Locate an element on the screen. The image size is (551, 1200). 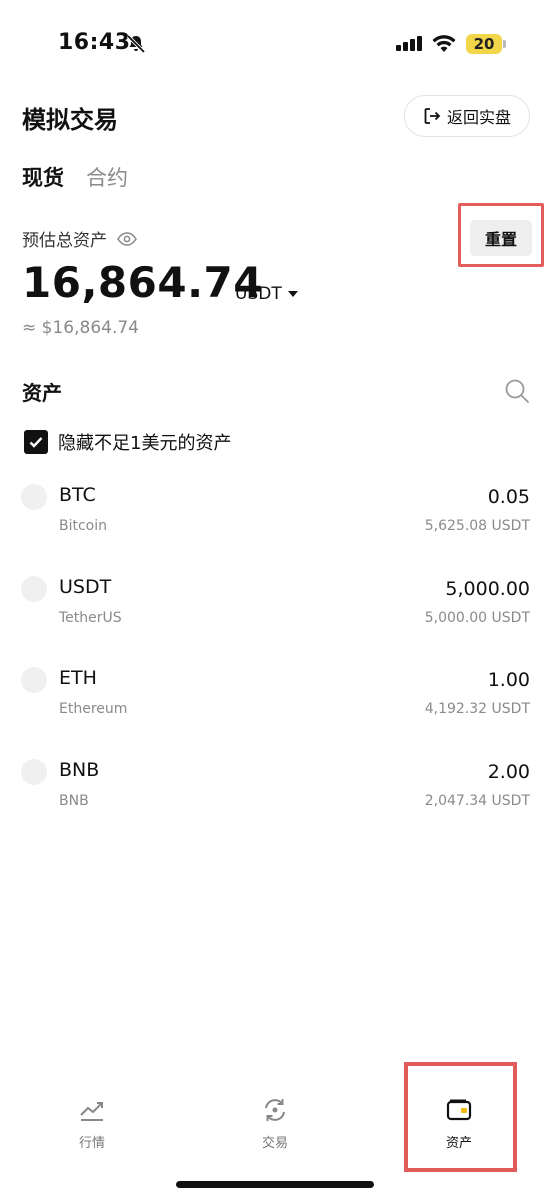
estimated-assets-text: 预估总资产 is located at coordinates (64, 241).